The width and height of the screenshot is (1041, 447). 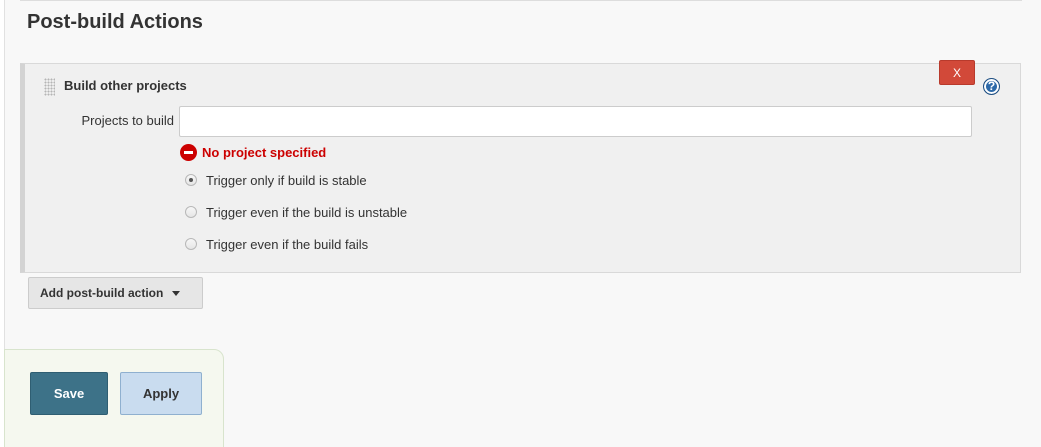 I want to click on validation-error: No project specified, so click(x=253, y=152).